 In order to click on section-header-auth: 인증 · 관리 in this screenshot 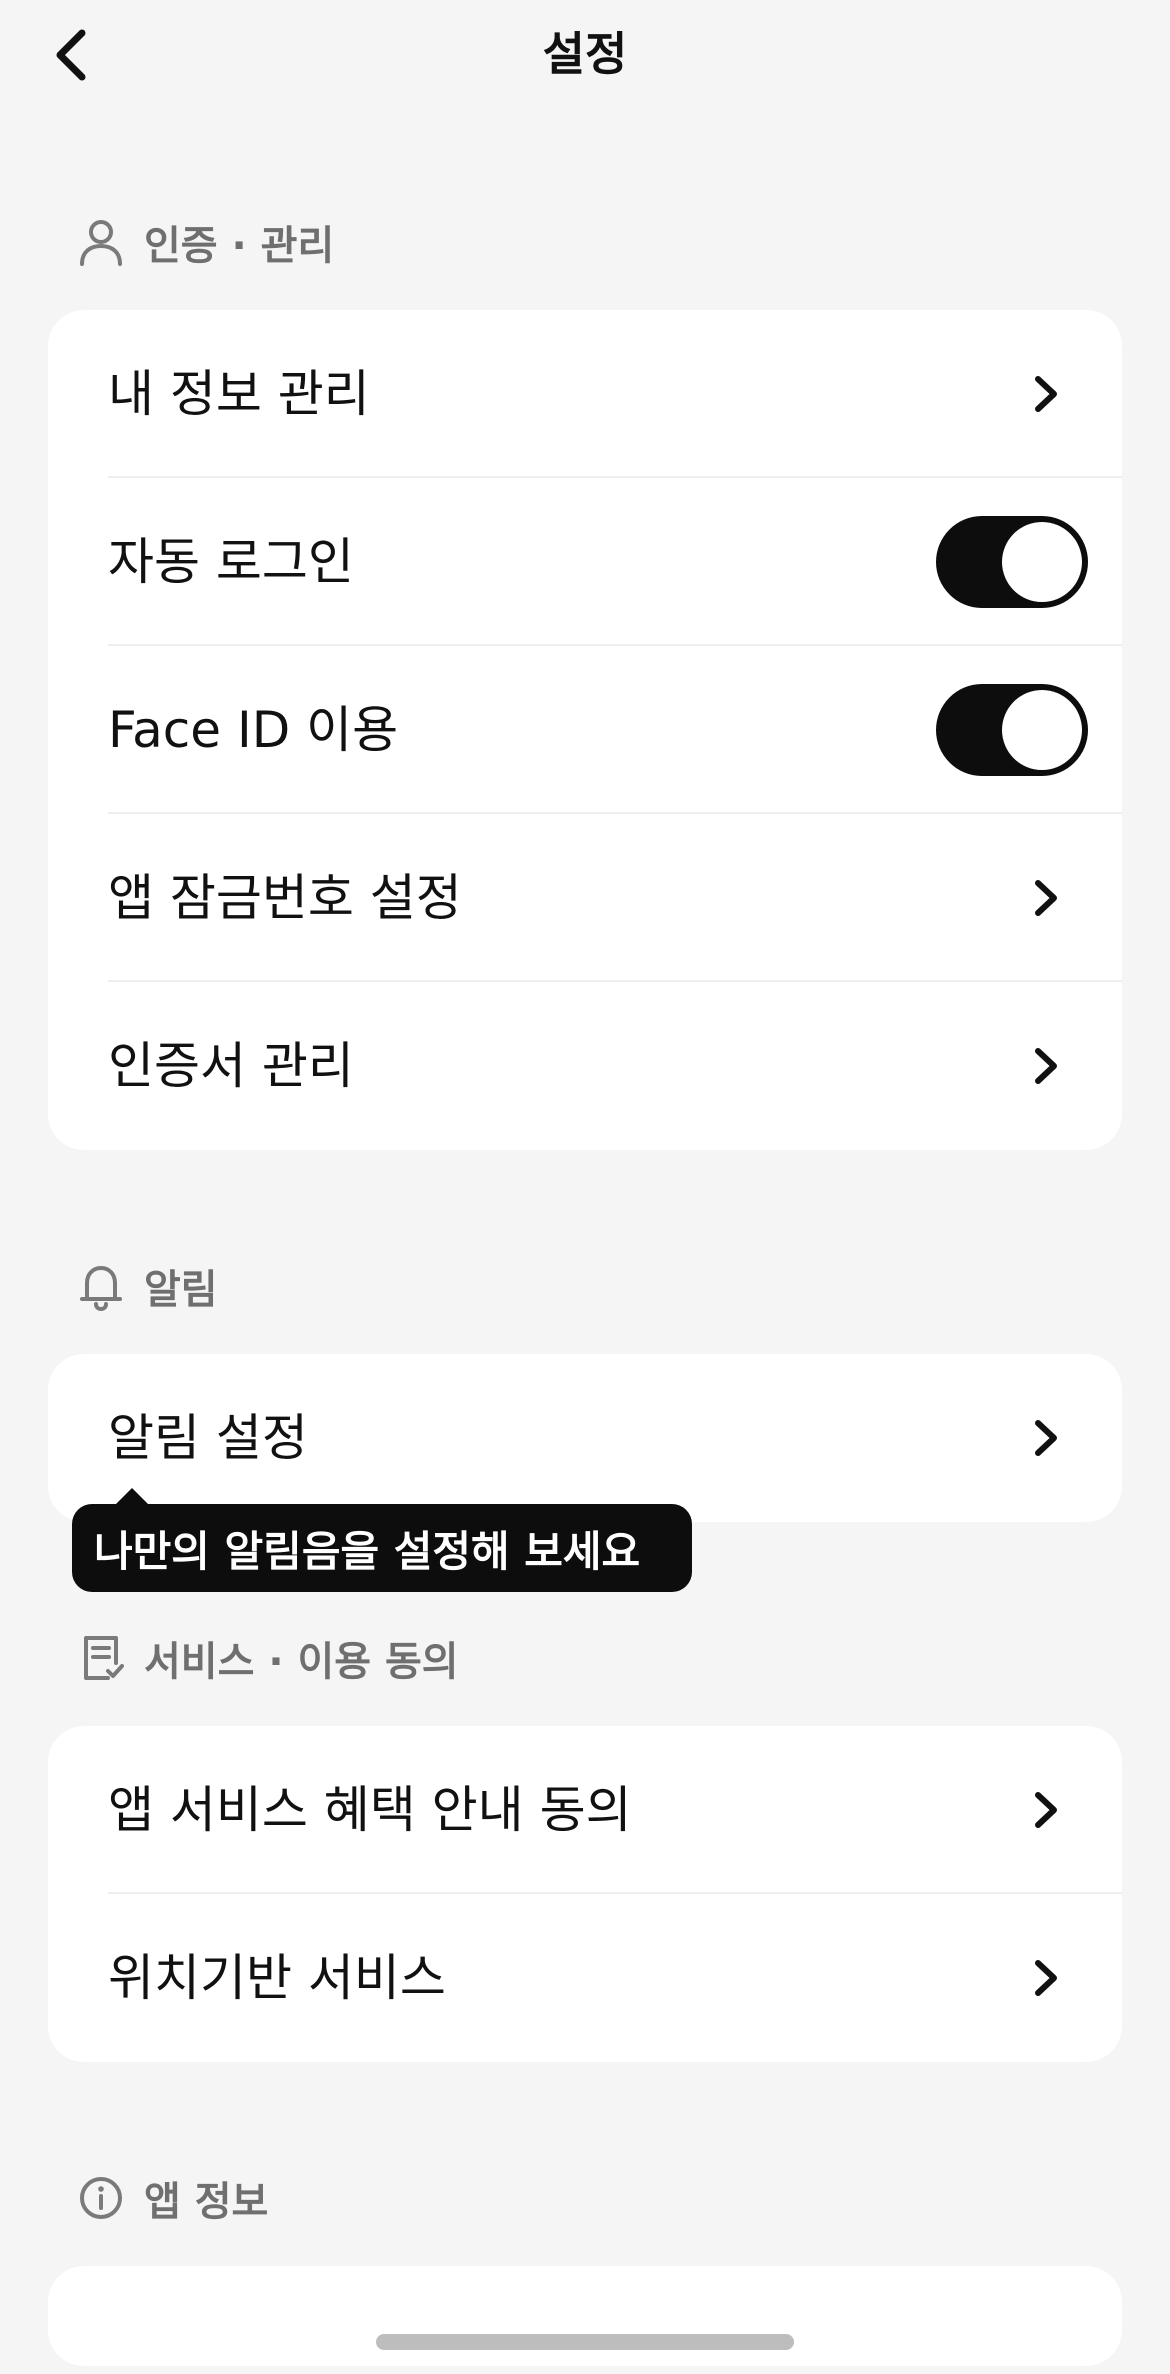, I will do `click(206, 242)`.